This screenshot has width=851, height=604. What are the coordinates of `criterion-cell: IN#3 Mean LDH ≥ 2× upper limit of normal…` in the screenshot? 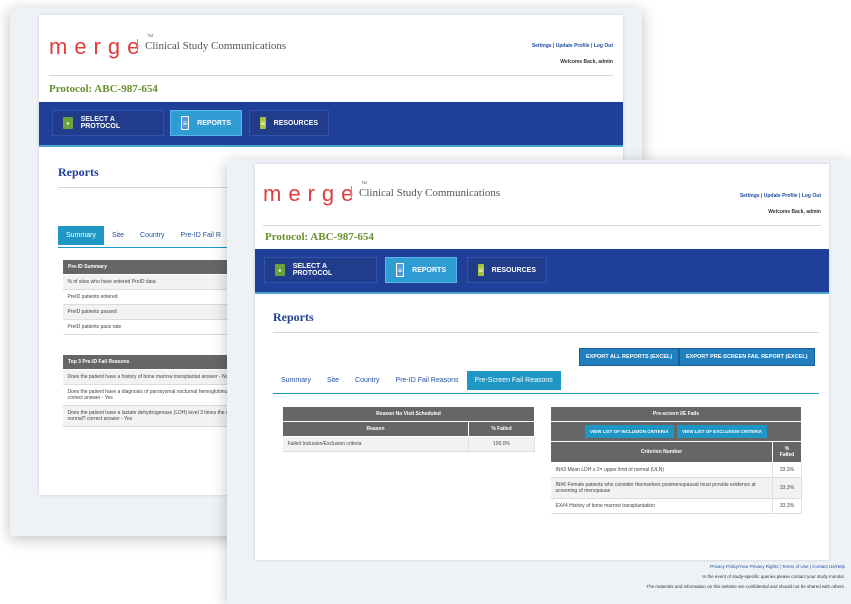 It's located at (661, 470).